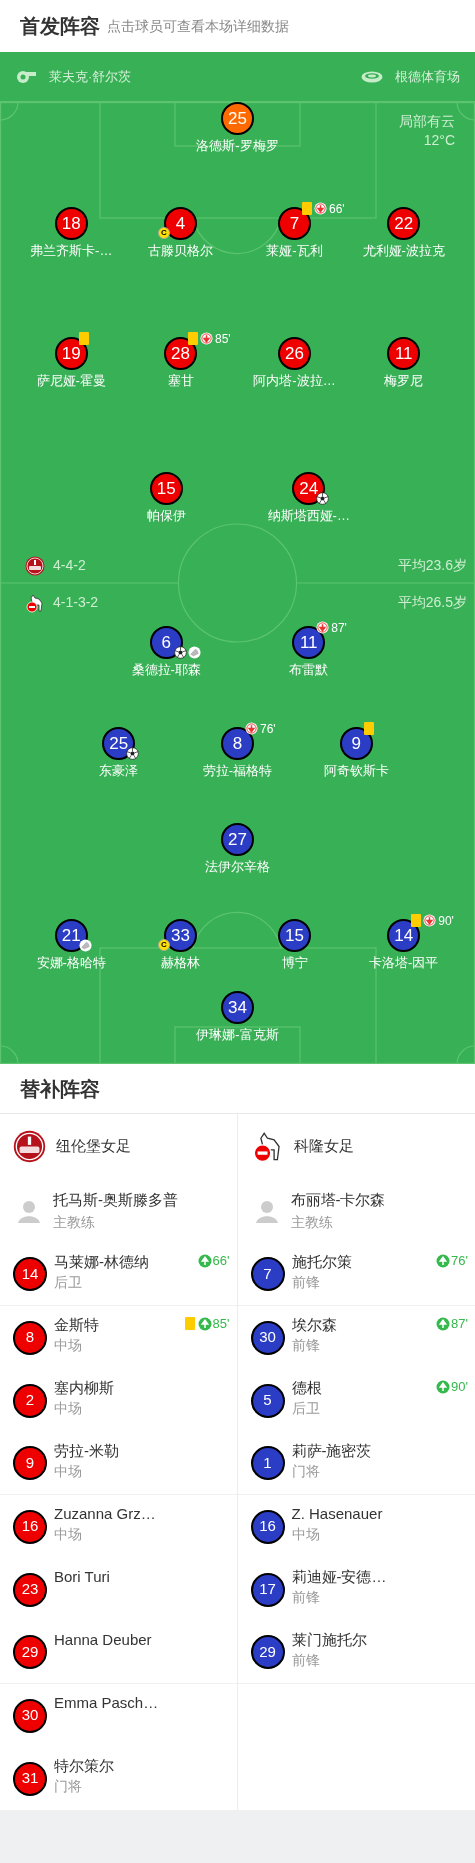 The image size is (475, 1863). I want to click on formation: 4-1-3-2, so click(76, 602).